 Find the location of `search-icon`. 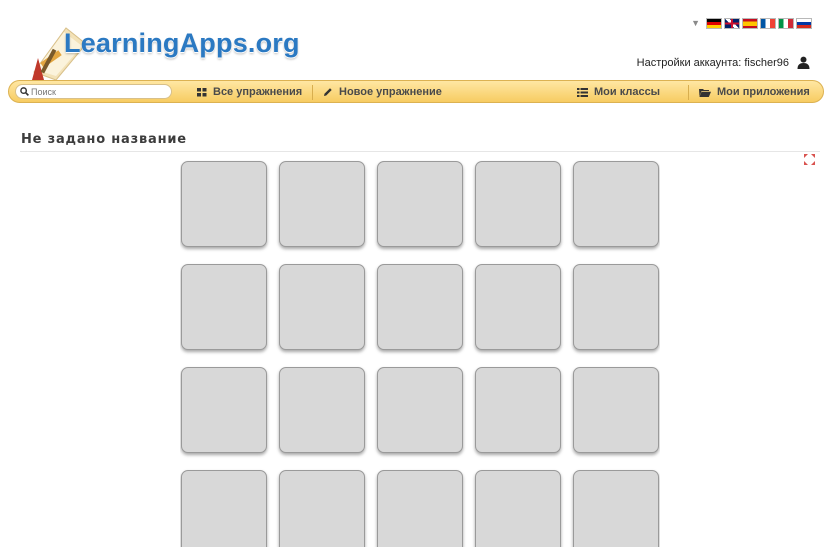

search-icon is located at coordinates (24, 91).